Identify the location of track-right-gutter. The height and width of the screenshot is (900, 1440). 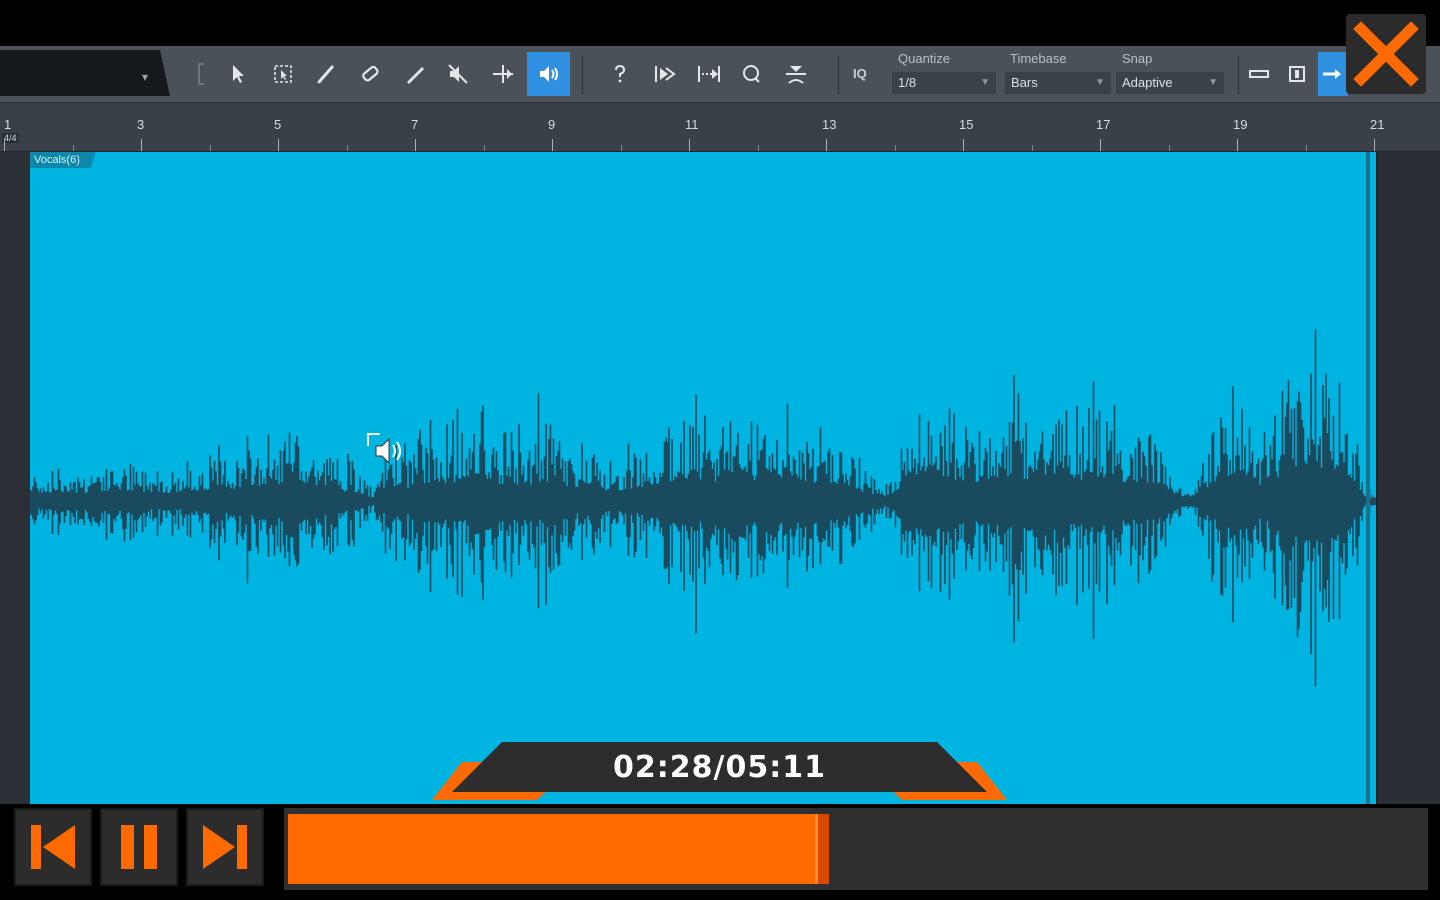
(1409, 479).